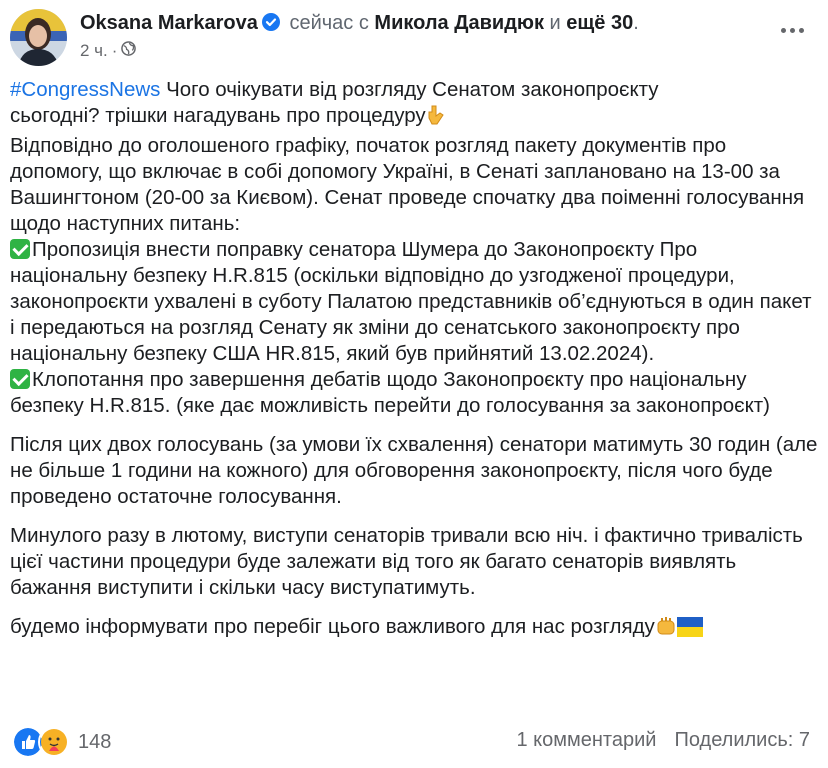  I want to click on shares-count-link: Поделились: 7, so click(742, 740).